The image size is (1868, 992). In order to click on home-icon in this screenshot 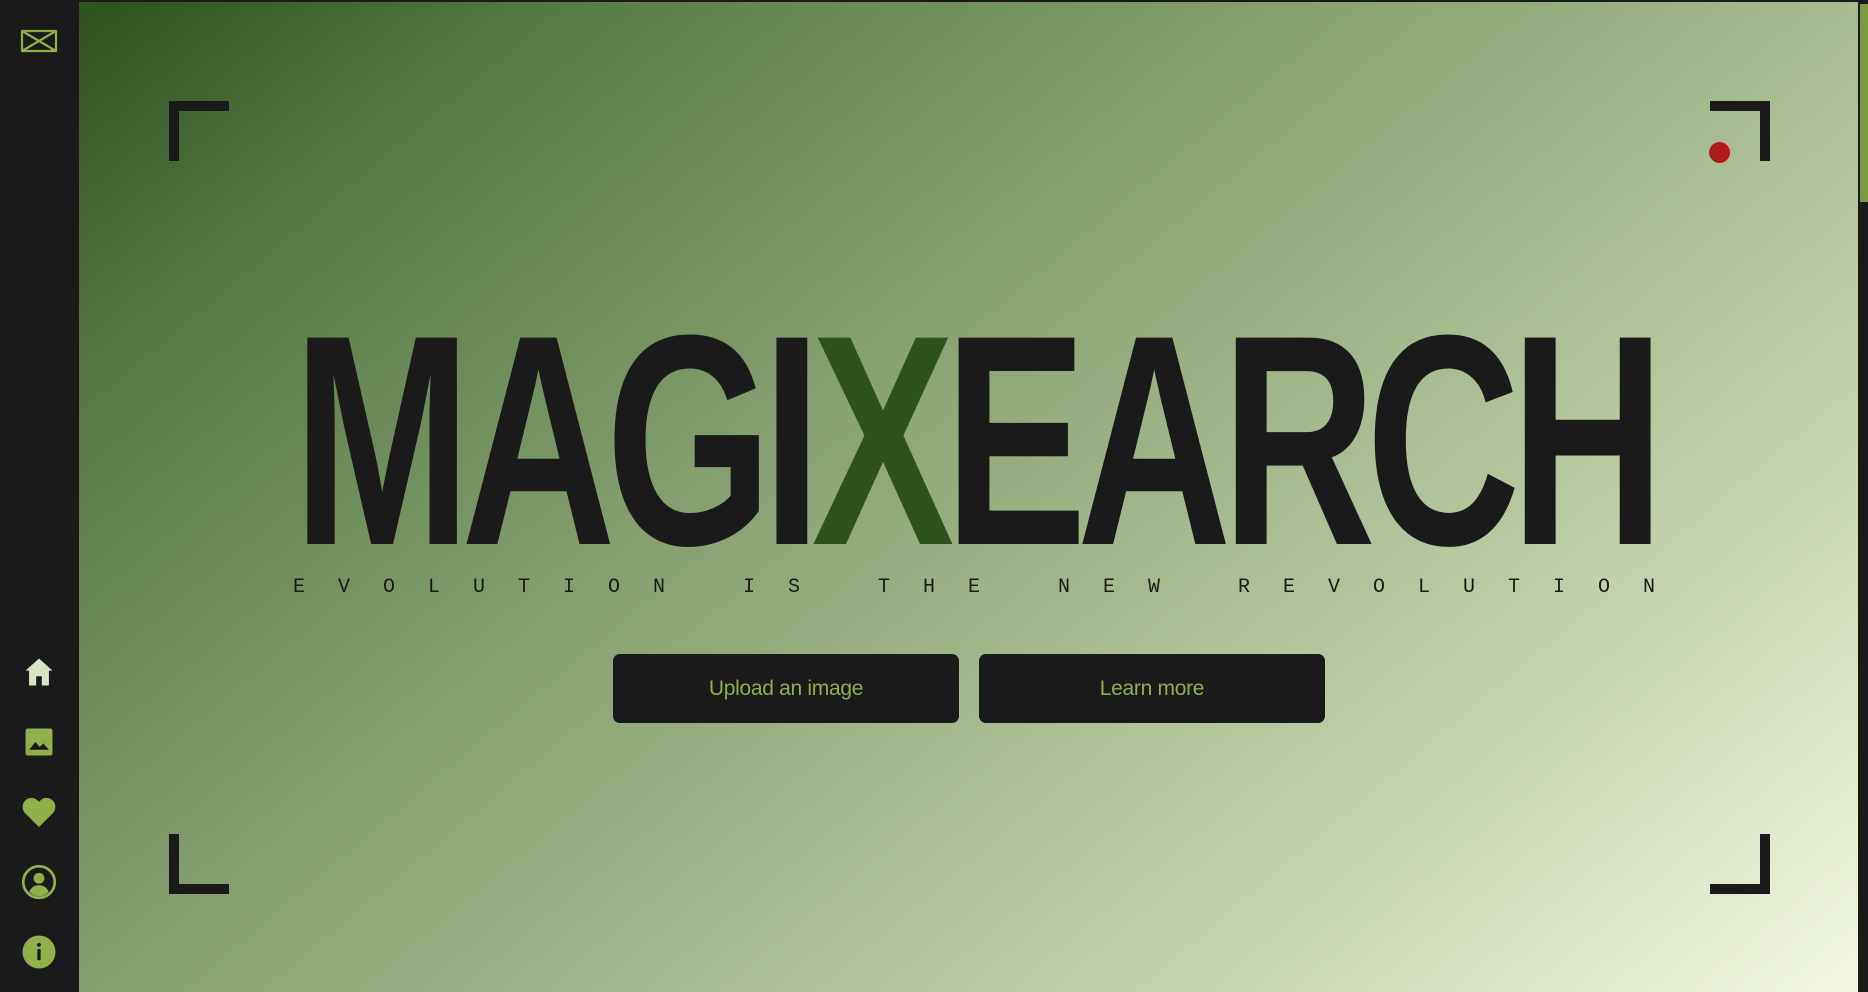, I will do `click(39, 672)`.